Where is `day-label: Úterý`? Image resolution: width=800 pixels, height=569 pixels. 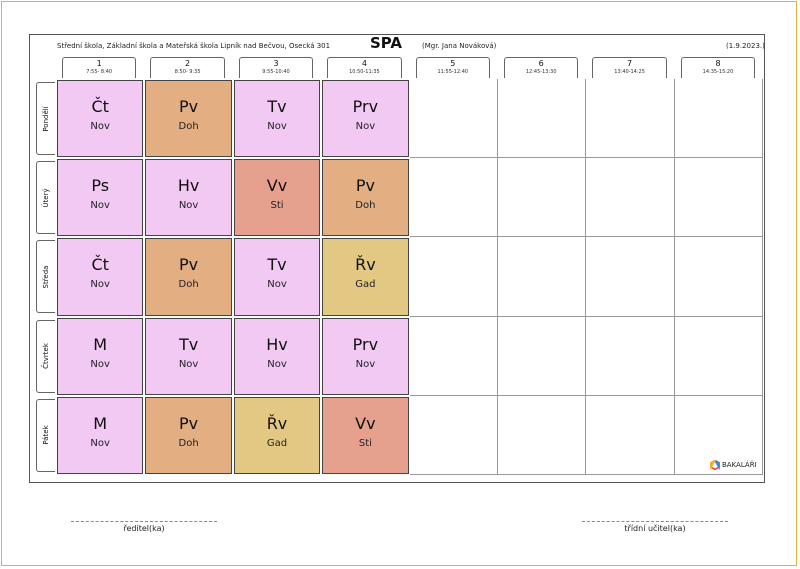 day-label: Úterý is located at coordinates (46, 198).